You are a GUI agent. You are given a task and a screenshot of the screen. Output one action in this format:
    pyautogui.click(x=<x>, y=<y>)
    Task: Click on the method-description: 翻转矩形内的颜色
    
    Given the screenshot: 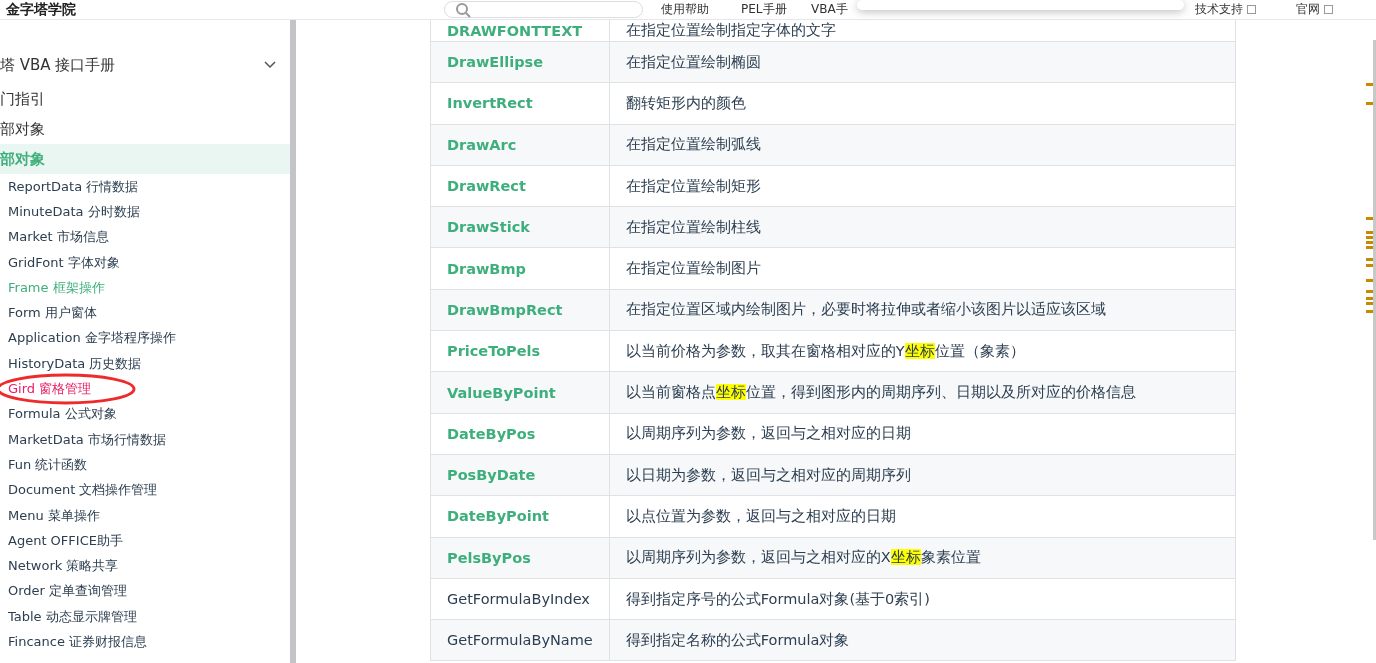 What is the action you would take?
    pyautogui.click(x=922, y=103)
    